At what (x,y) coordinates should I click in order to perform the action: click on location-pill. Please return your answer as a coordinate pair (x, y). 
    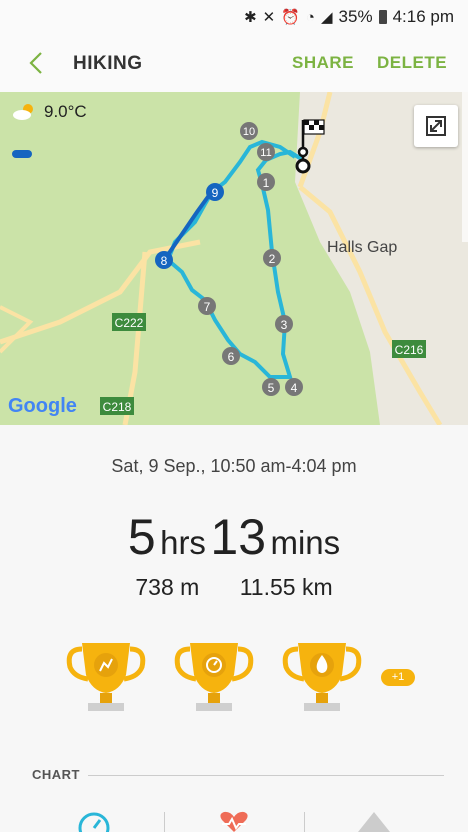
    Looking at the image, I should click on (22, 154).